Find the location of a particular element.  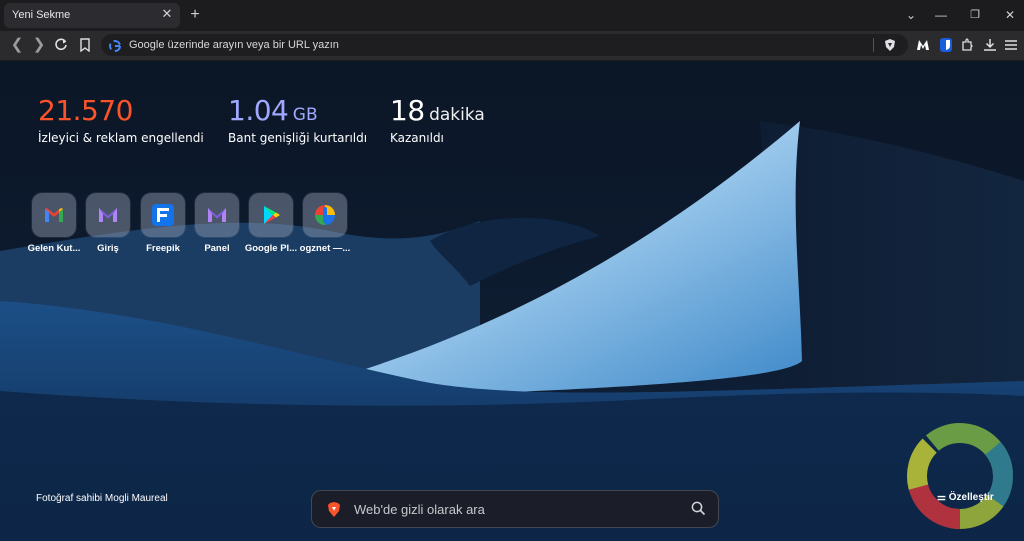

stat-bandwidth-saved: 1.04 GB Bant genişliği kurtarıldı is located at coordinates (297, 119).